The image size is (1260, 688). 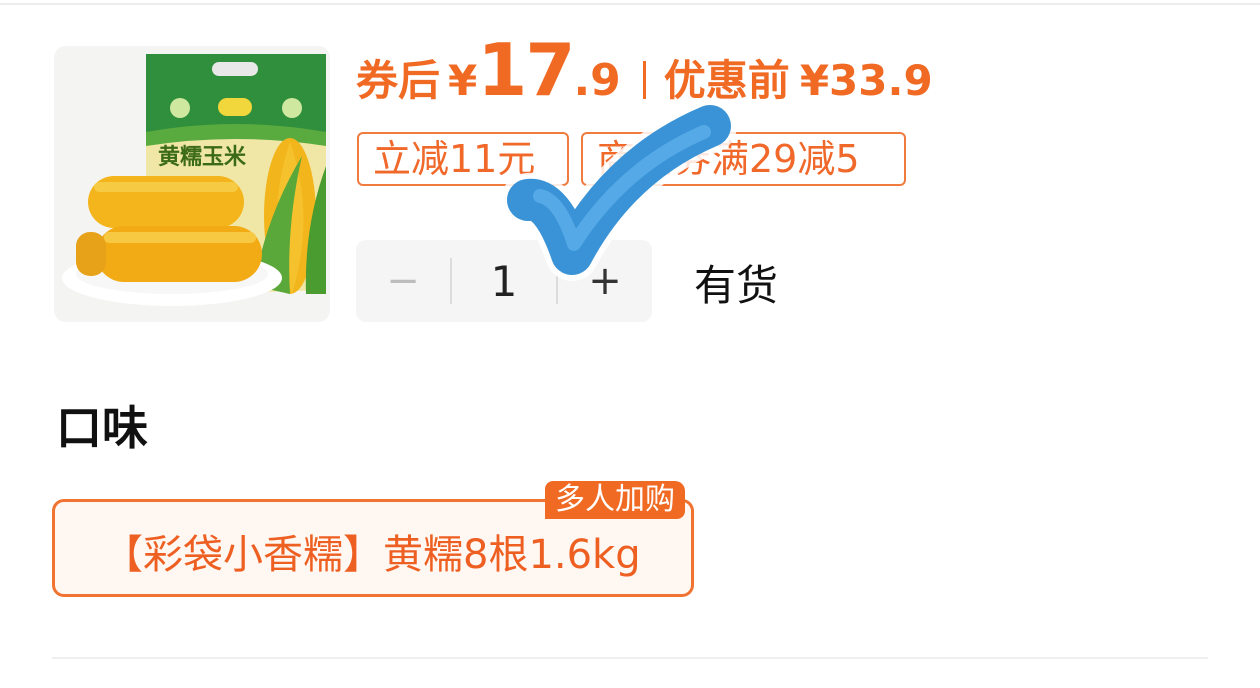 What do you see at coordinates (866, 80) in the screenshot?
I see `original-price: ¥33.9` at bounding box center [866, 80].